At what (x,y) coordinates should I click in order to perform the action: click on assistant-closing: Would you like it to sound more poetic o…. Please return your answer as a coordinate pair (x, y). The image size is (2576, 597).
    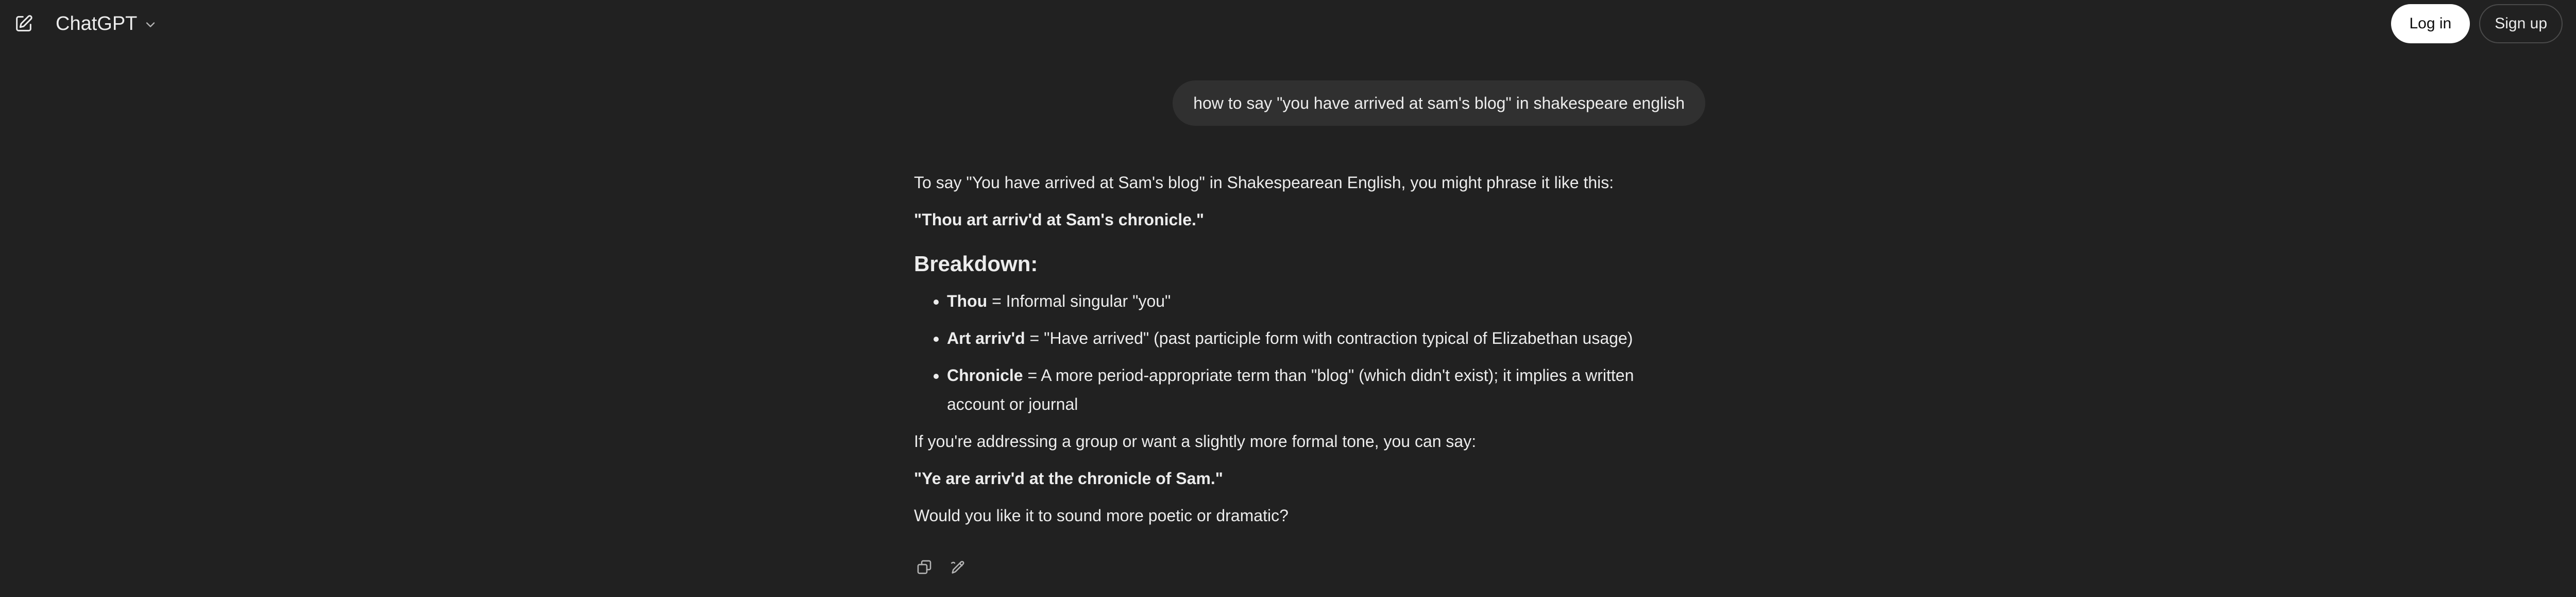
    Looking at the image, I should click on (1101, 515).